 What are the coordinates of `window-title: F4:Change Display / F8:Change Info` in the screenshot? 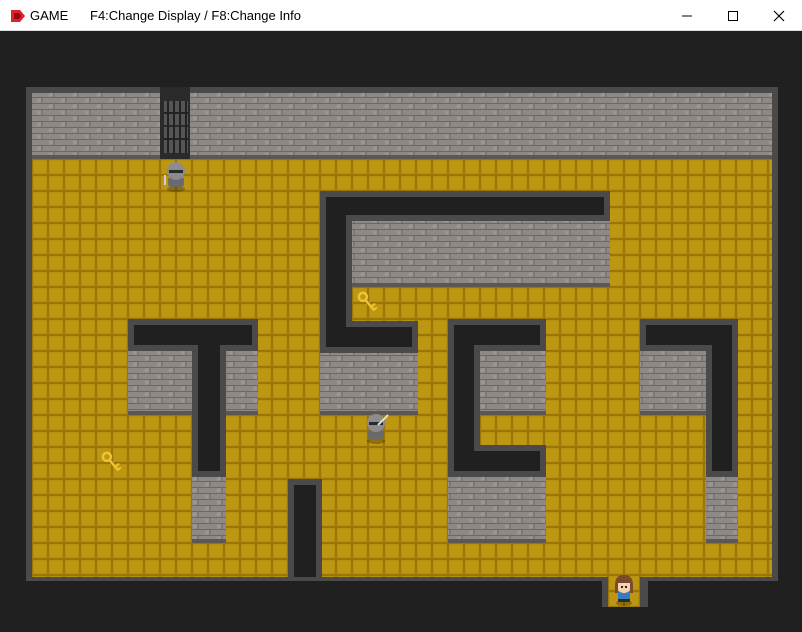 It's located at (196, 15).